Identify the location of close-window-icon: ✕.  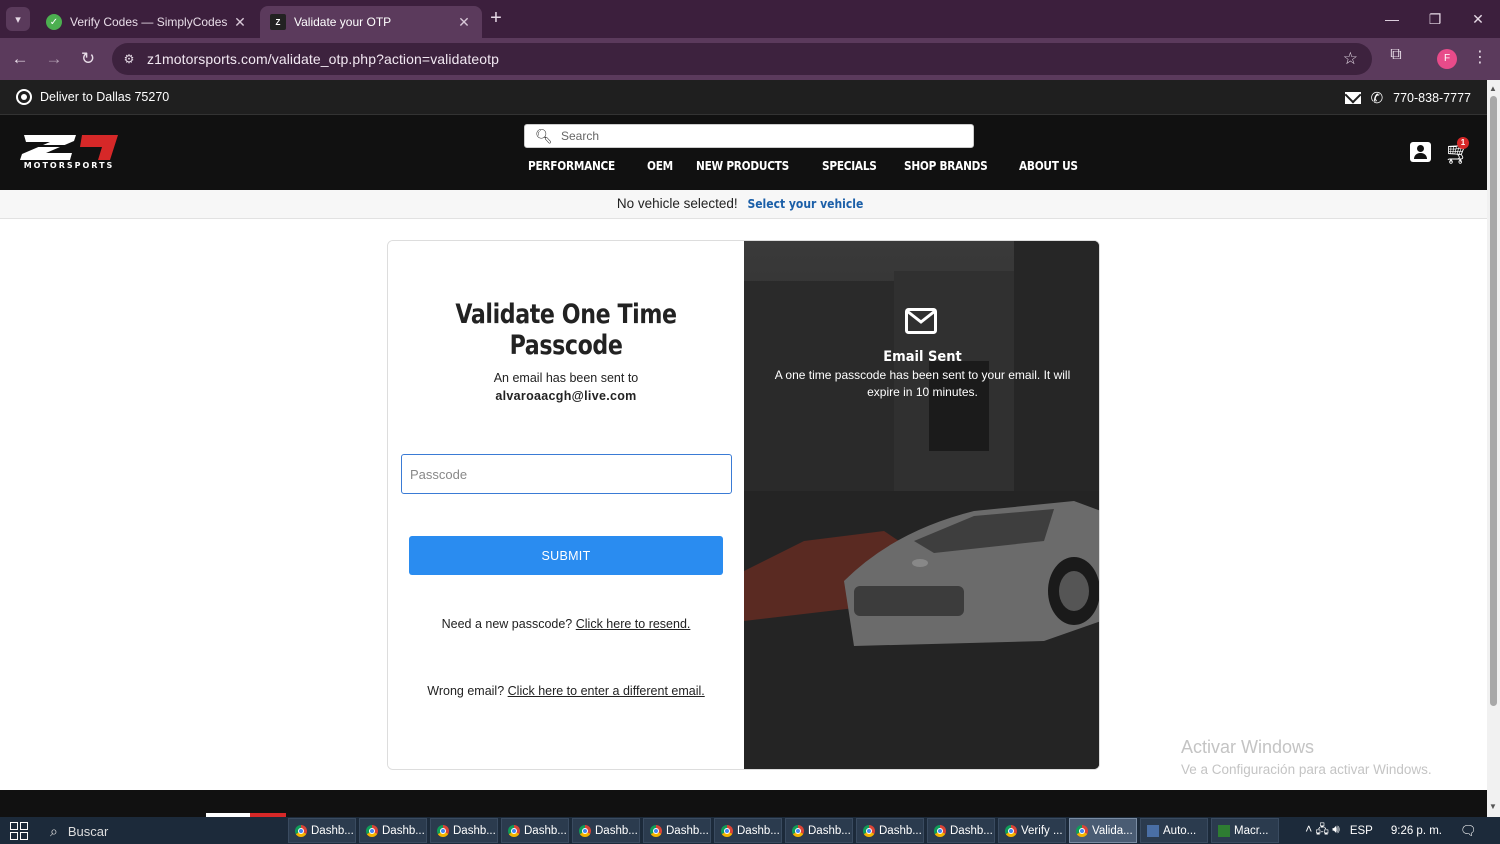
(1478, 19).